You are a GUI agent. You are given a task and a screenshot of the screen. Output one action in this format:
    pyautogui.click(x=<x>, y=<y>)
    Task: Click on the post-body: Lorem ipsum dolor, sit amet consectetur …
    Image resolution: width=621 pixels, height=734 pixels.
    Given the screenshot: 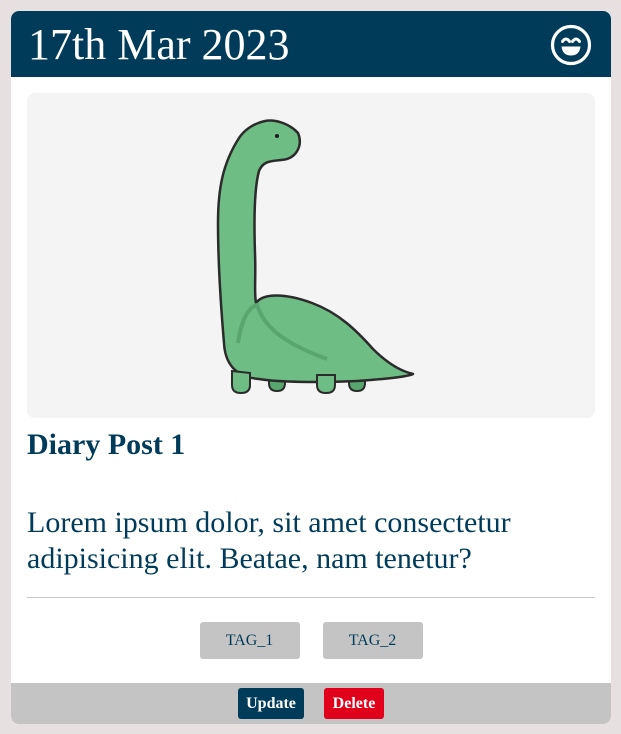 What is the action you would take?
    pyautogui.click(x=269, y=540)
    